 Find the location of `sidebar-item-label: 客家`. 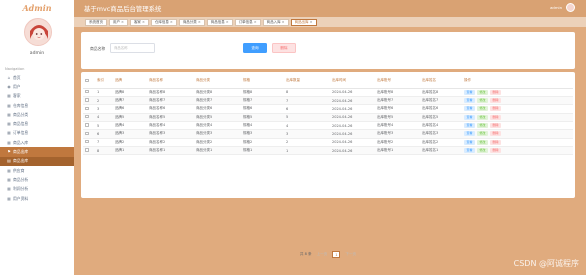

sidebar-item-label: 客家 is located at coordinates (17, 96).